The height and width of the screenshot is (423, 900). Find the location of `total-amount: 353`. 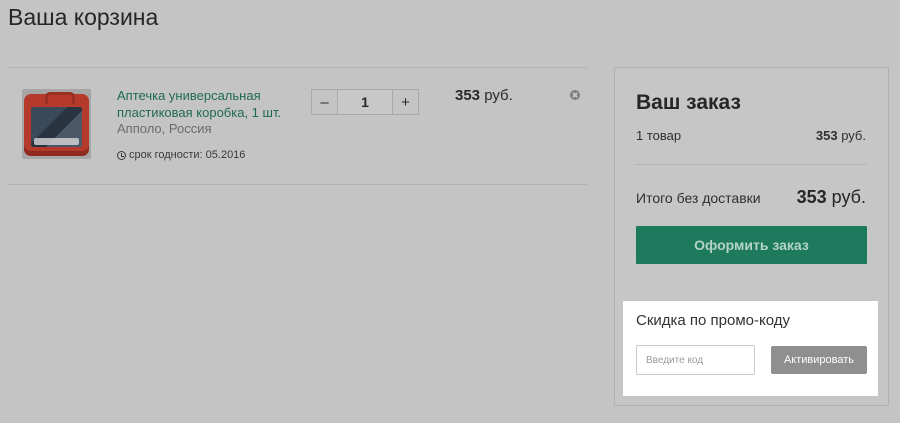

total-amount: 353 is located at coordinates (811, 197).